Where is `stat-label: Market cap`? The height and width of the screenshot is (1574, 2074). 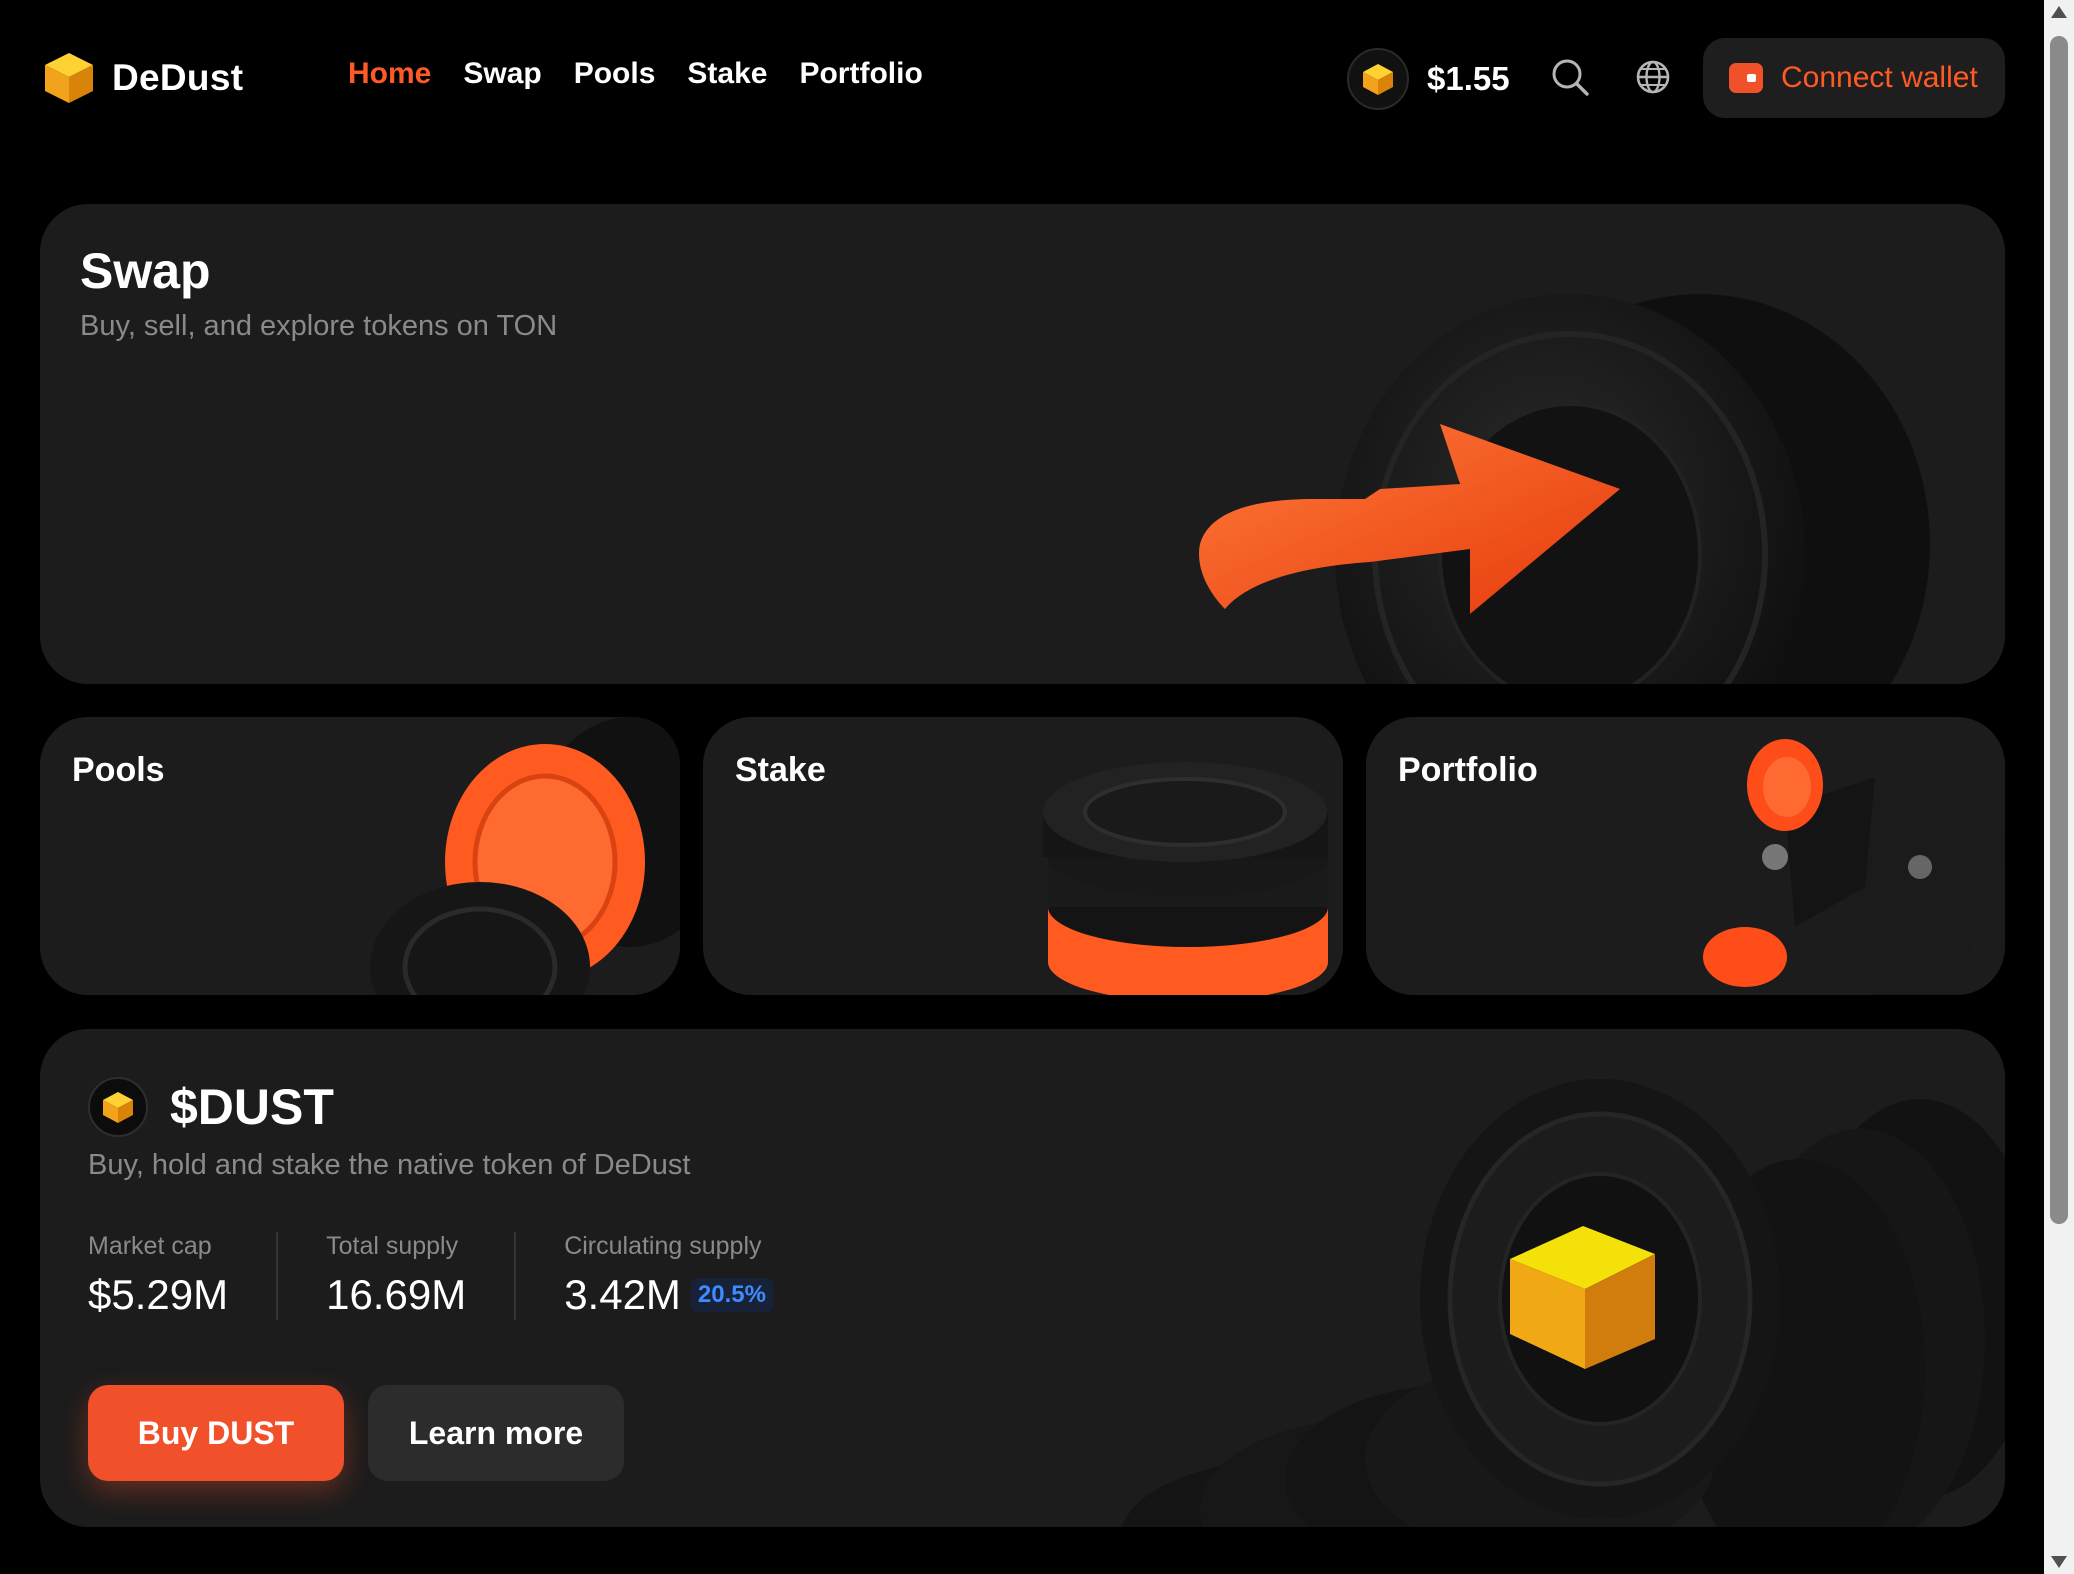
stat-label: Market cap is located at coordinates (150, 1246).